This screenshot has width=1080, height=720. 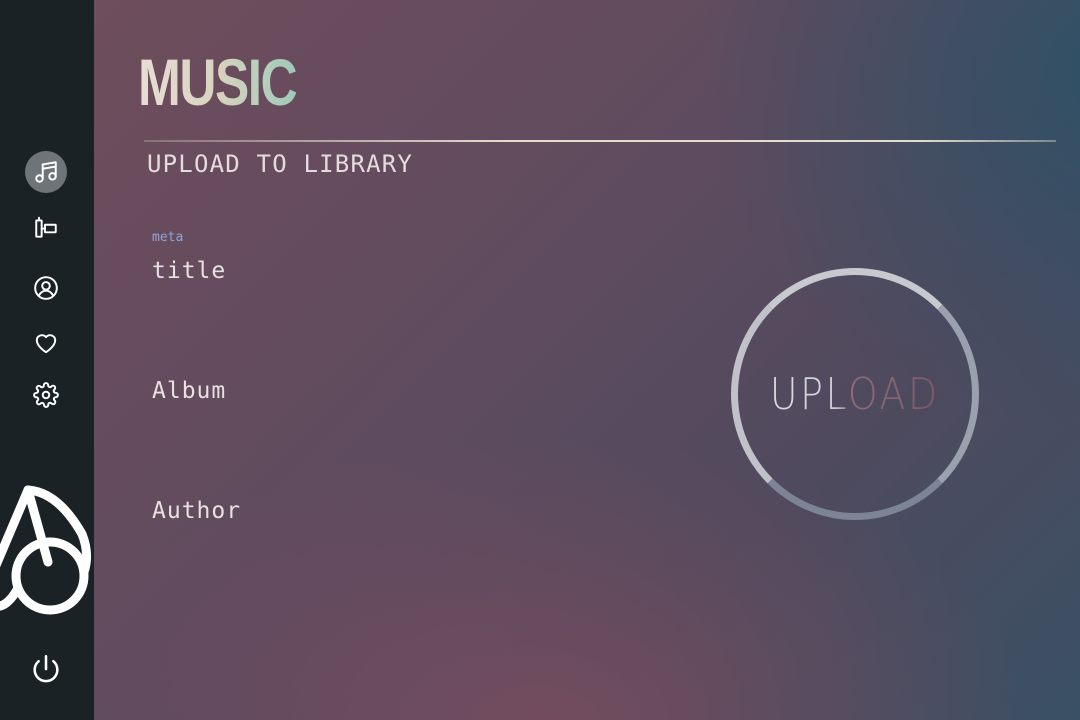 I want to click on library-icon, so click(x=46, y=227).